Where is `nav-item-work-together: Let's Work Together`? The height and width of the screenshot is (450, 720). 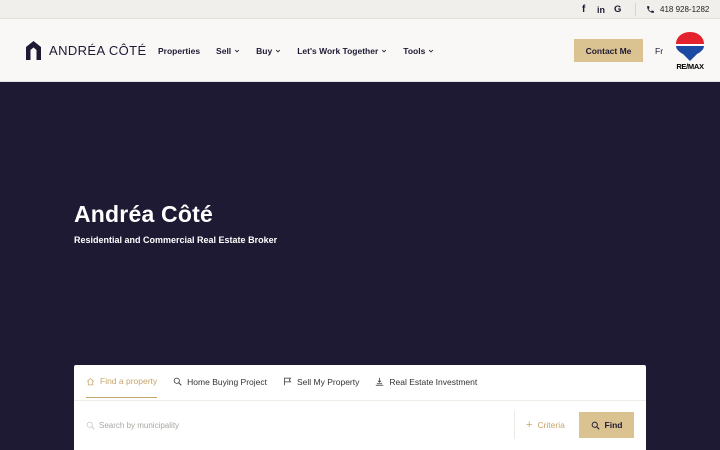
nav-item-work-together: Let's Work Together is located at coordinates (342, 51).